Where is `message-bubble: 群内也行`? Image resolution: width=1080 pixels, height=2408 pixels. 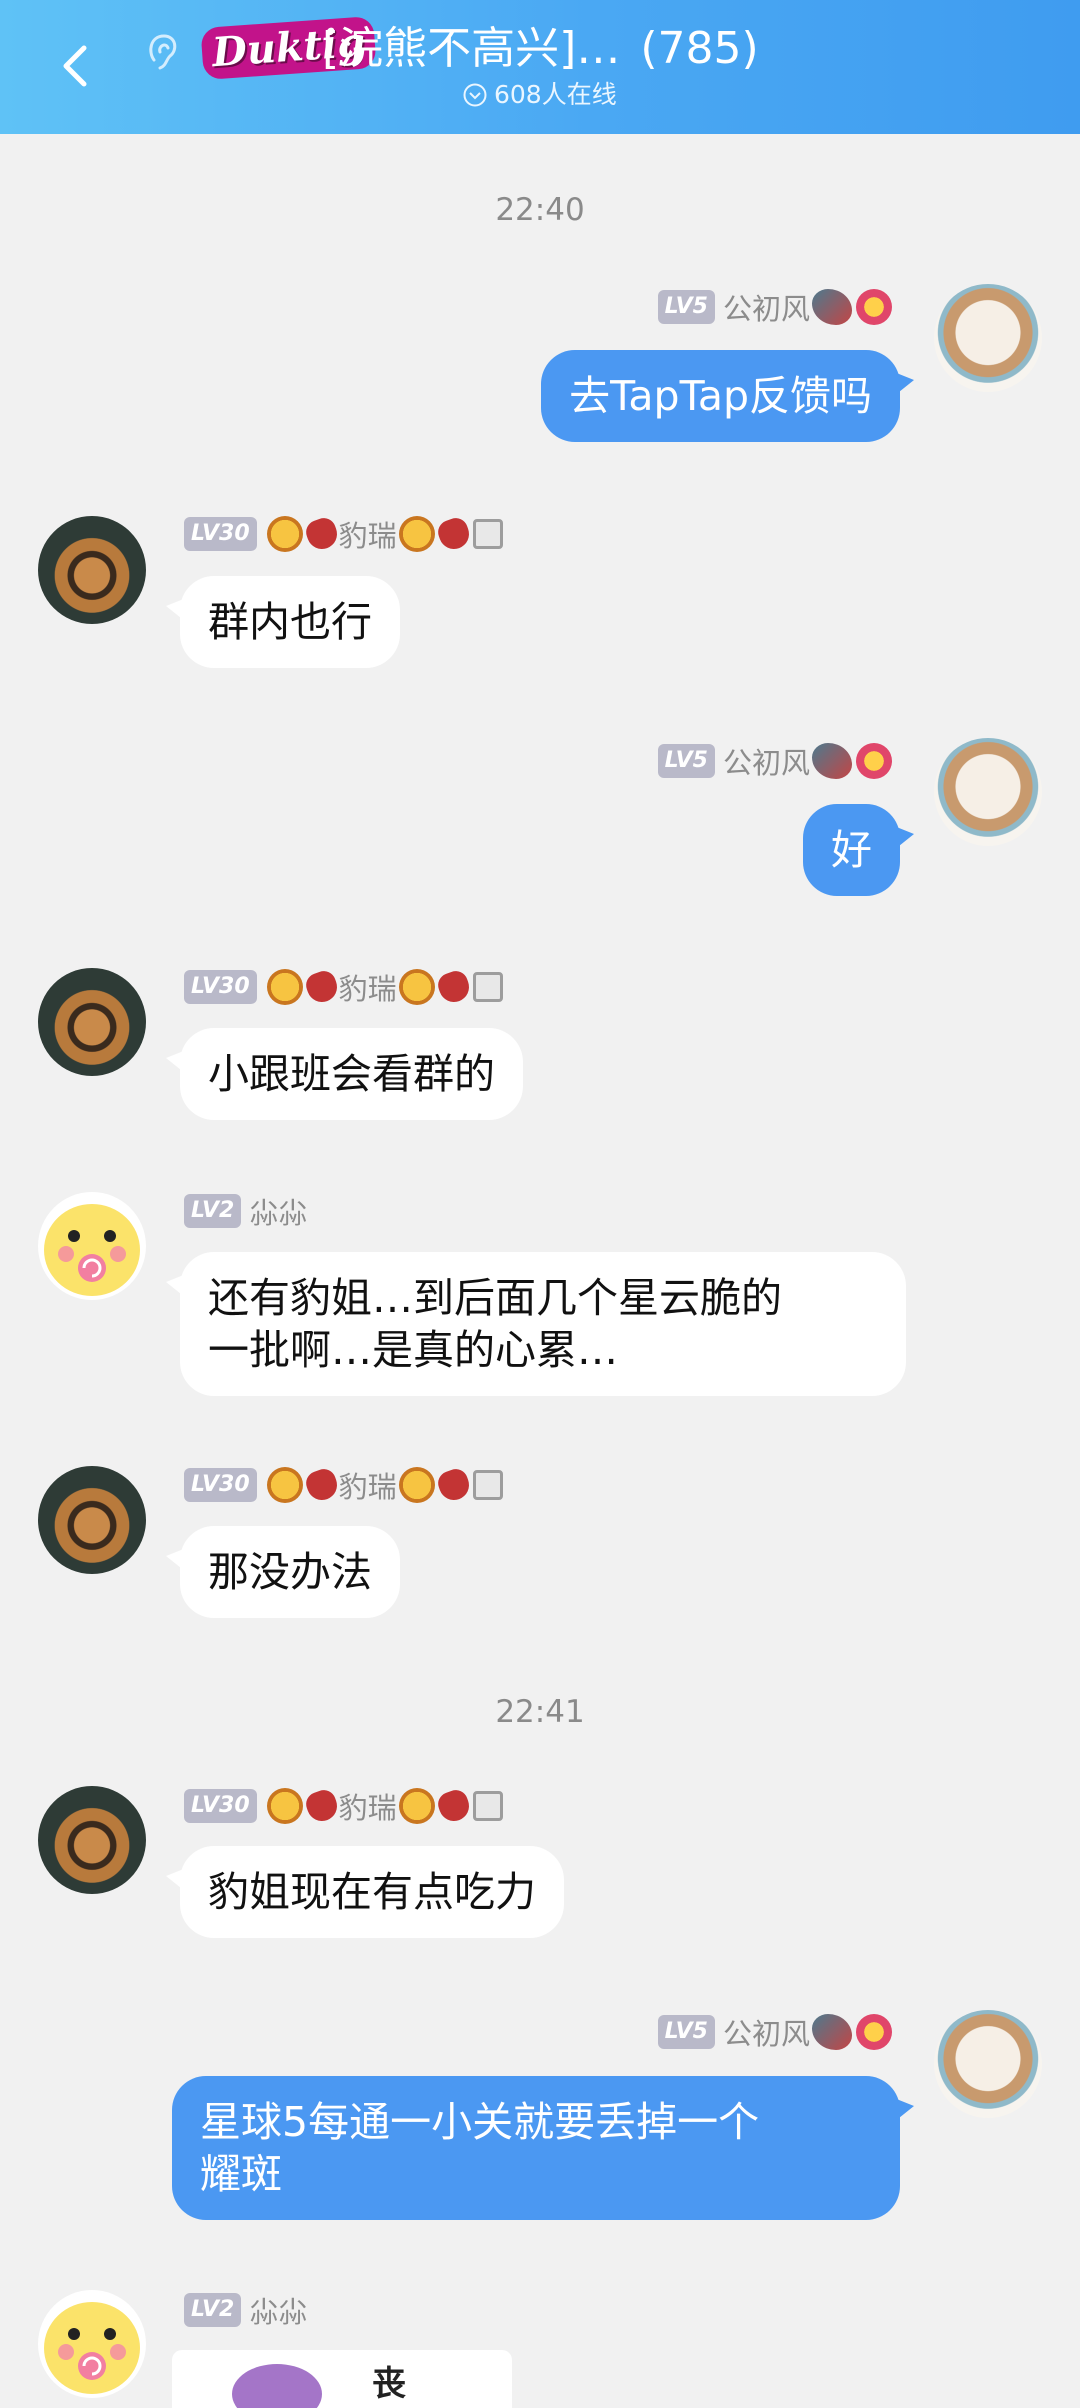 message-bubble: 群内也行 is located at coordinates (283, 622).